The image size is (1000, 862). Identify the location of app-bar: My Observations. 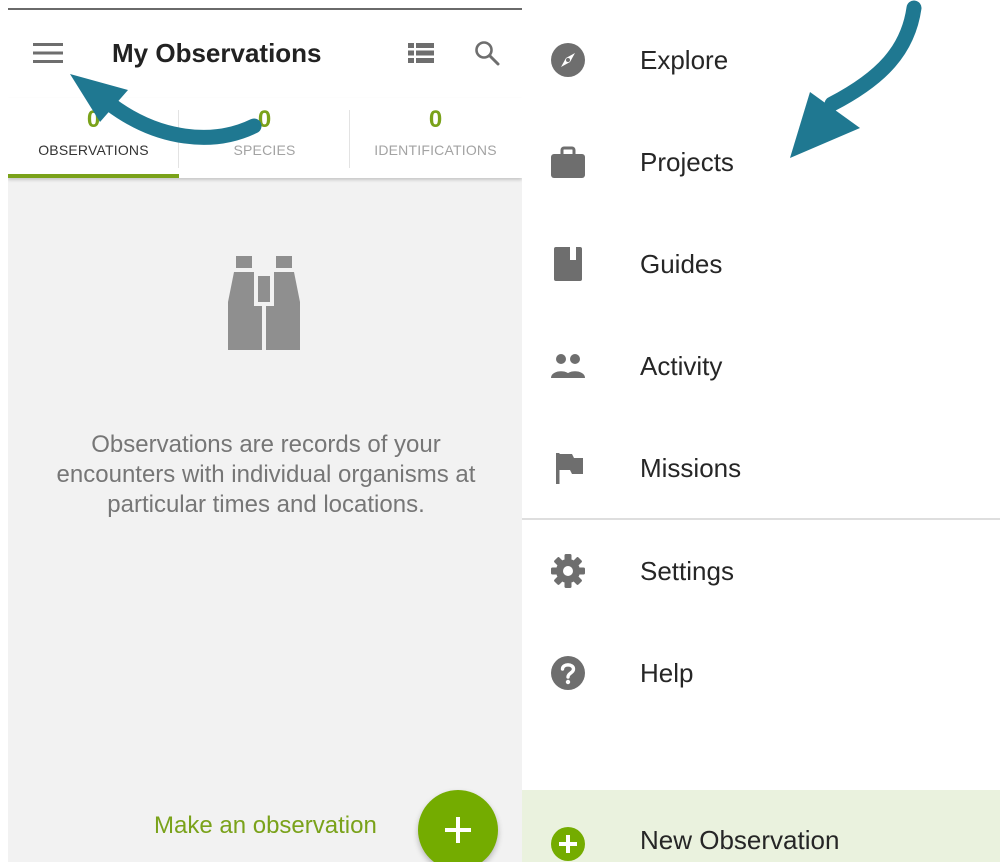
(265, 54).